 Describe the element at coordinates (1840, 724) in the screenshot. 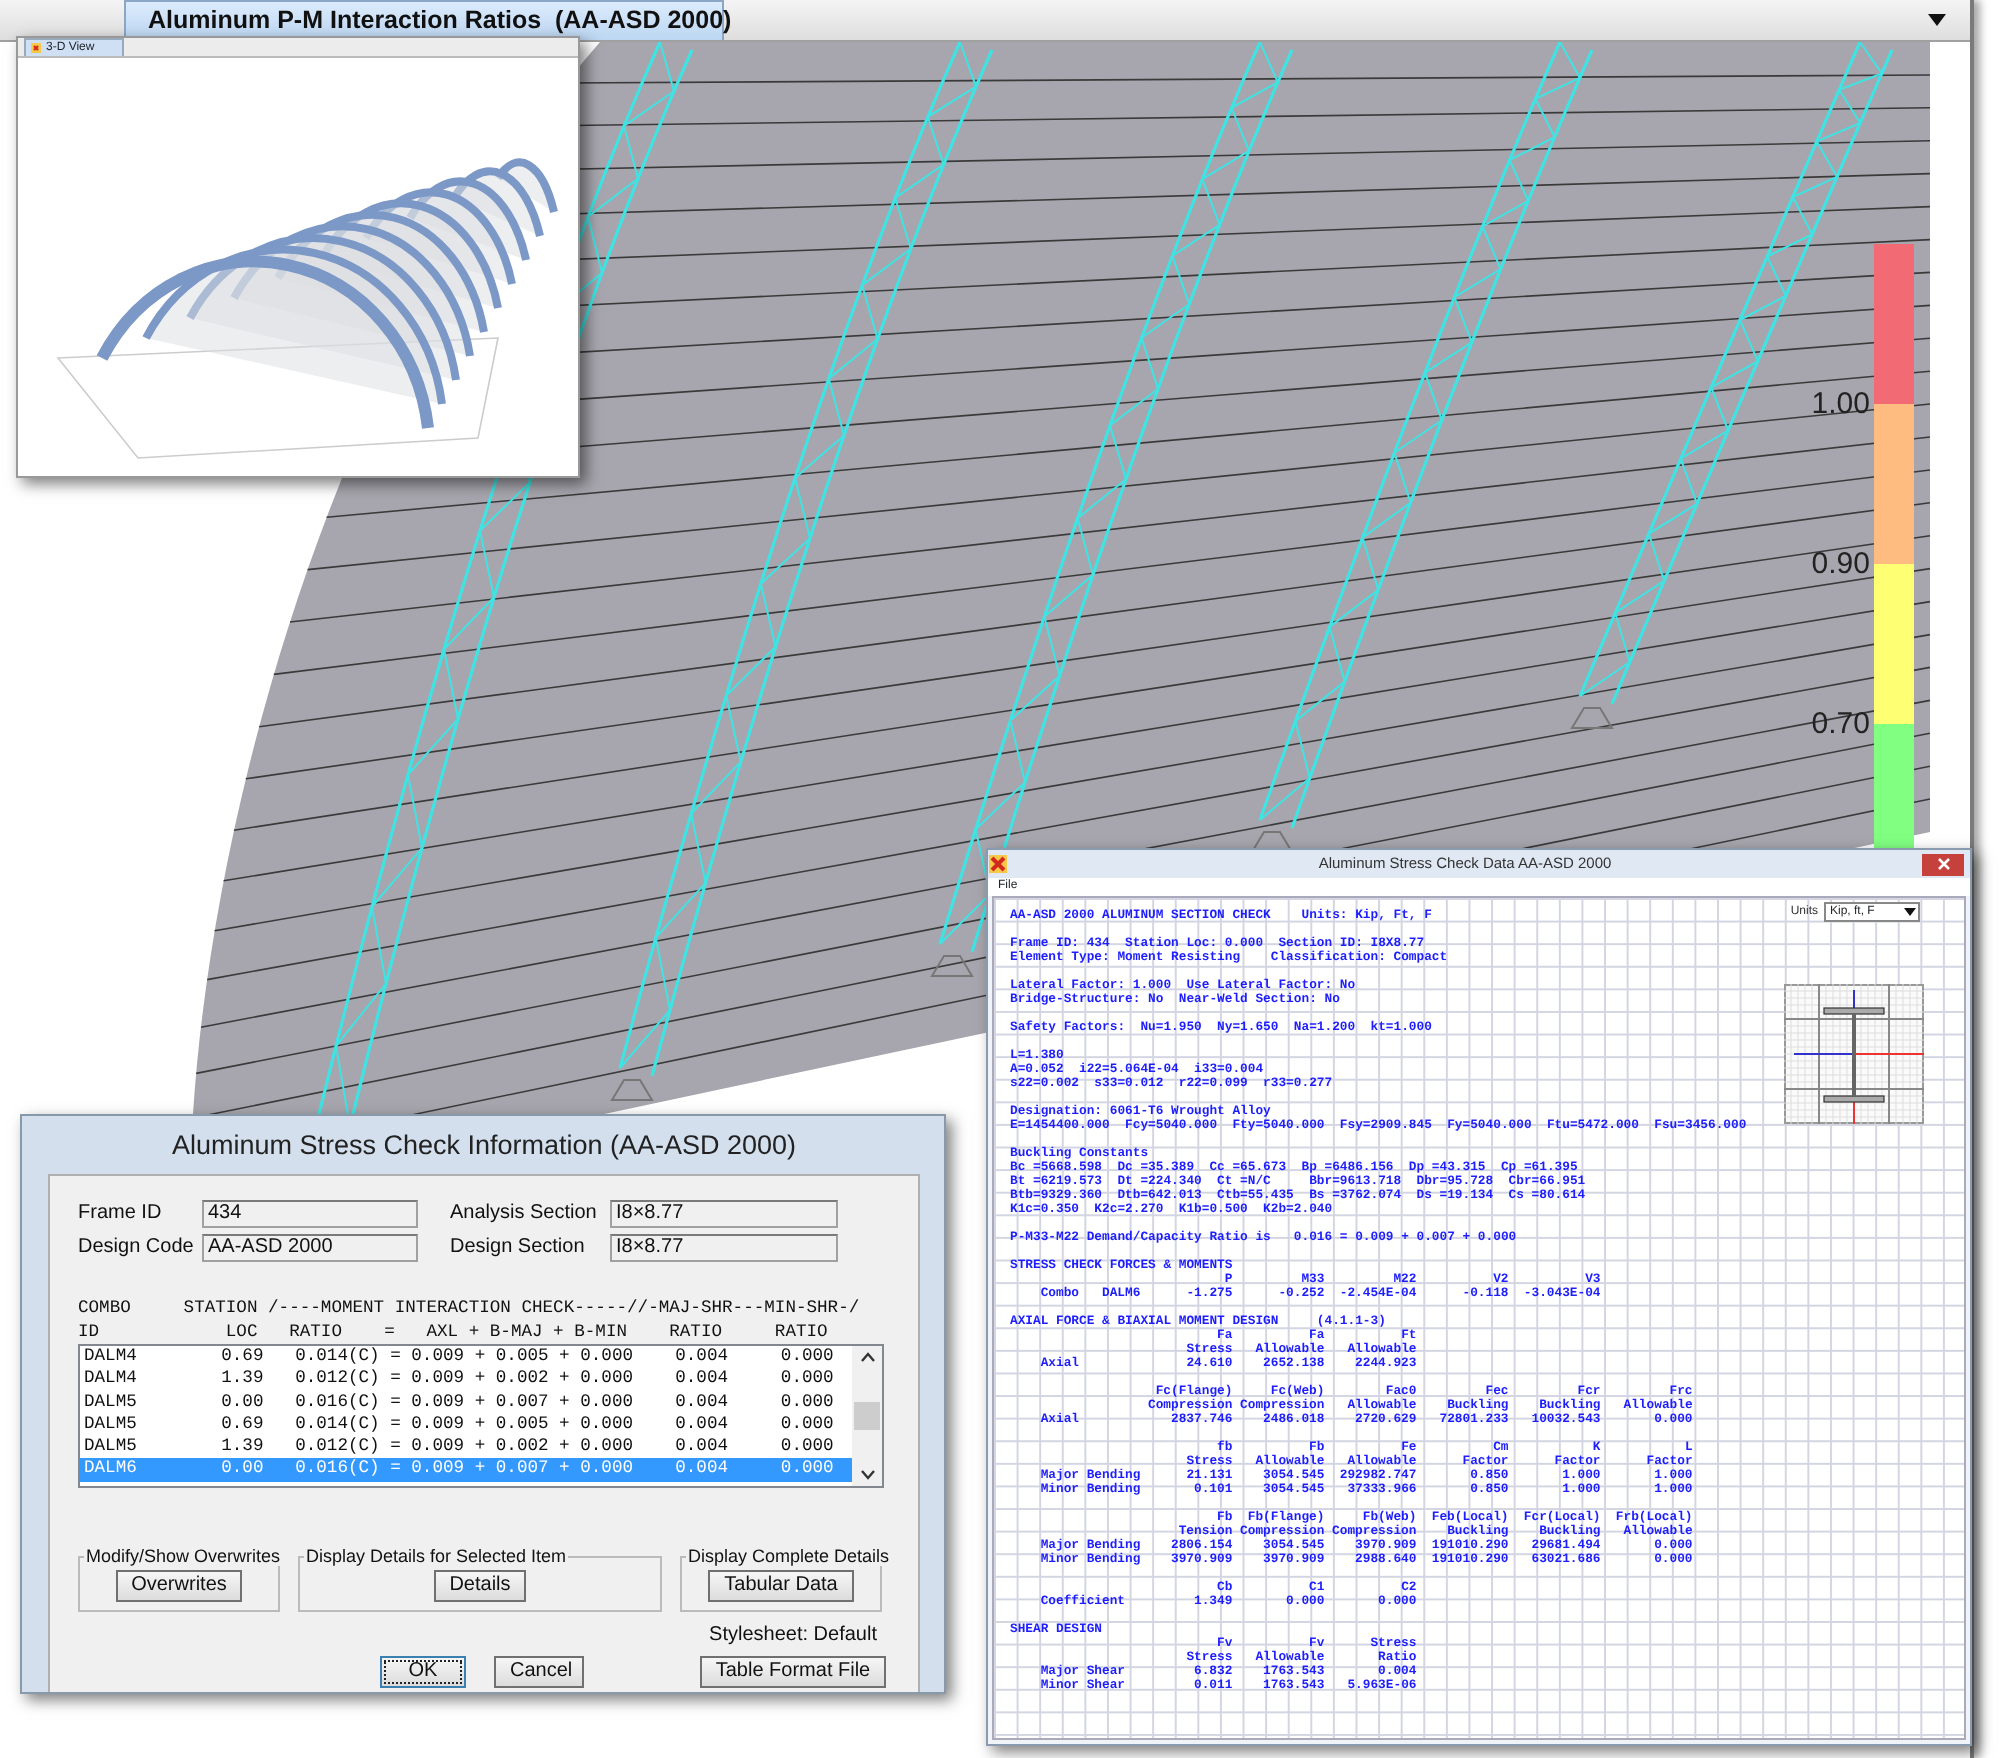

I see `legend-label: 0.70` at that location.